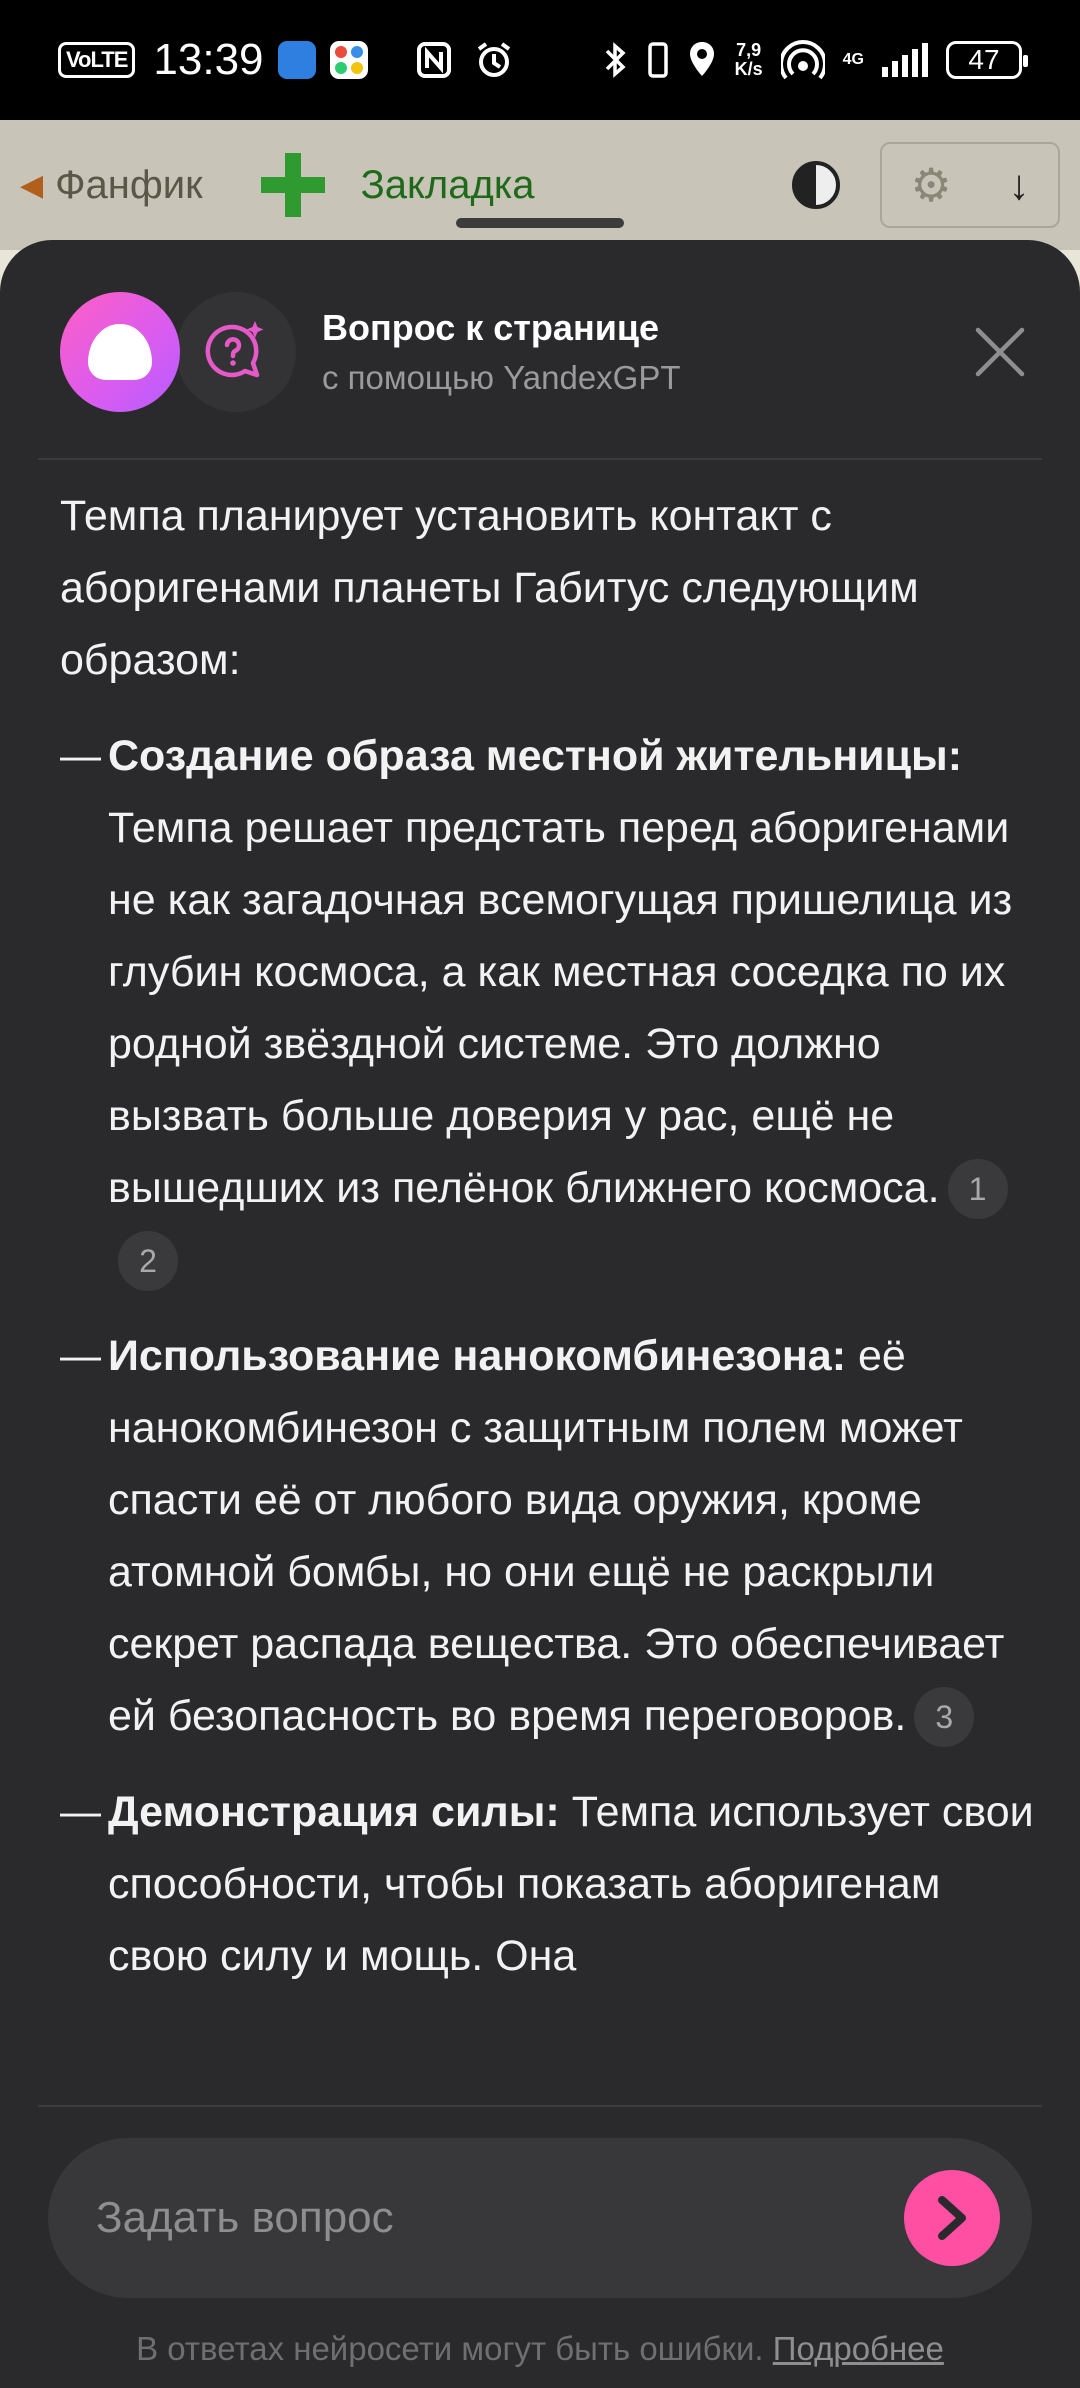  What do you see at coordinates (477, 1356) in the screenshot?
I see `item-heading: Использование нанокомбинезона:` at bounding box center [477, 1356].